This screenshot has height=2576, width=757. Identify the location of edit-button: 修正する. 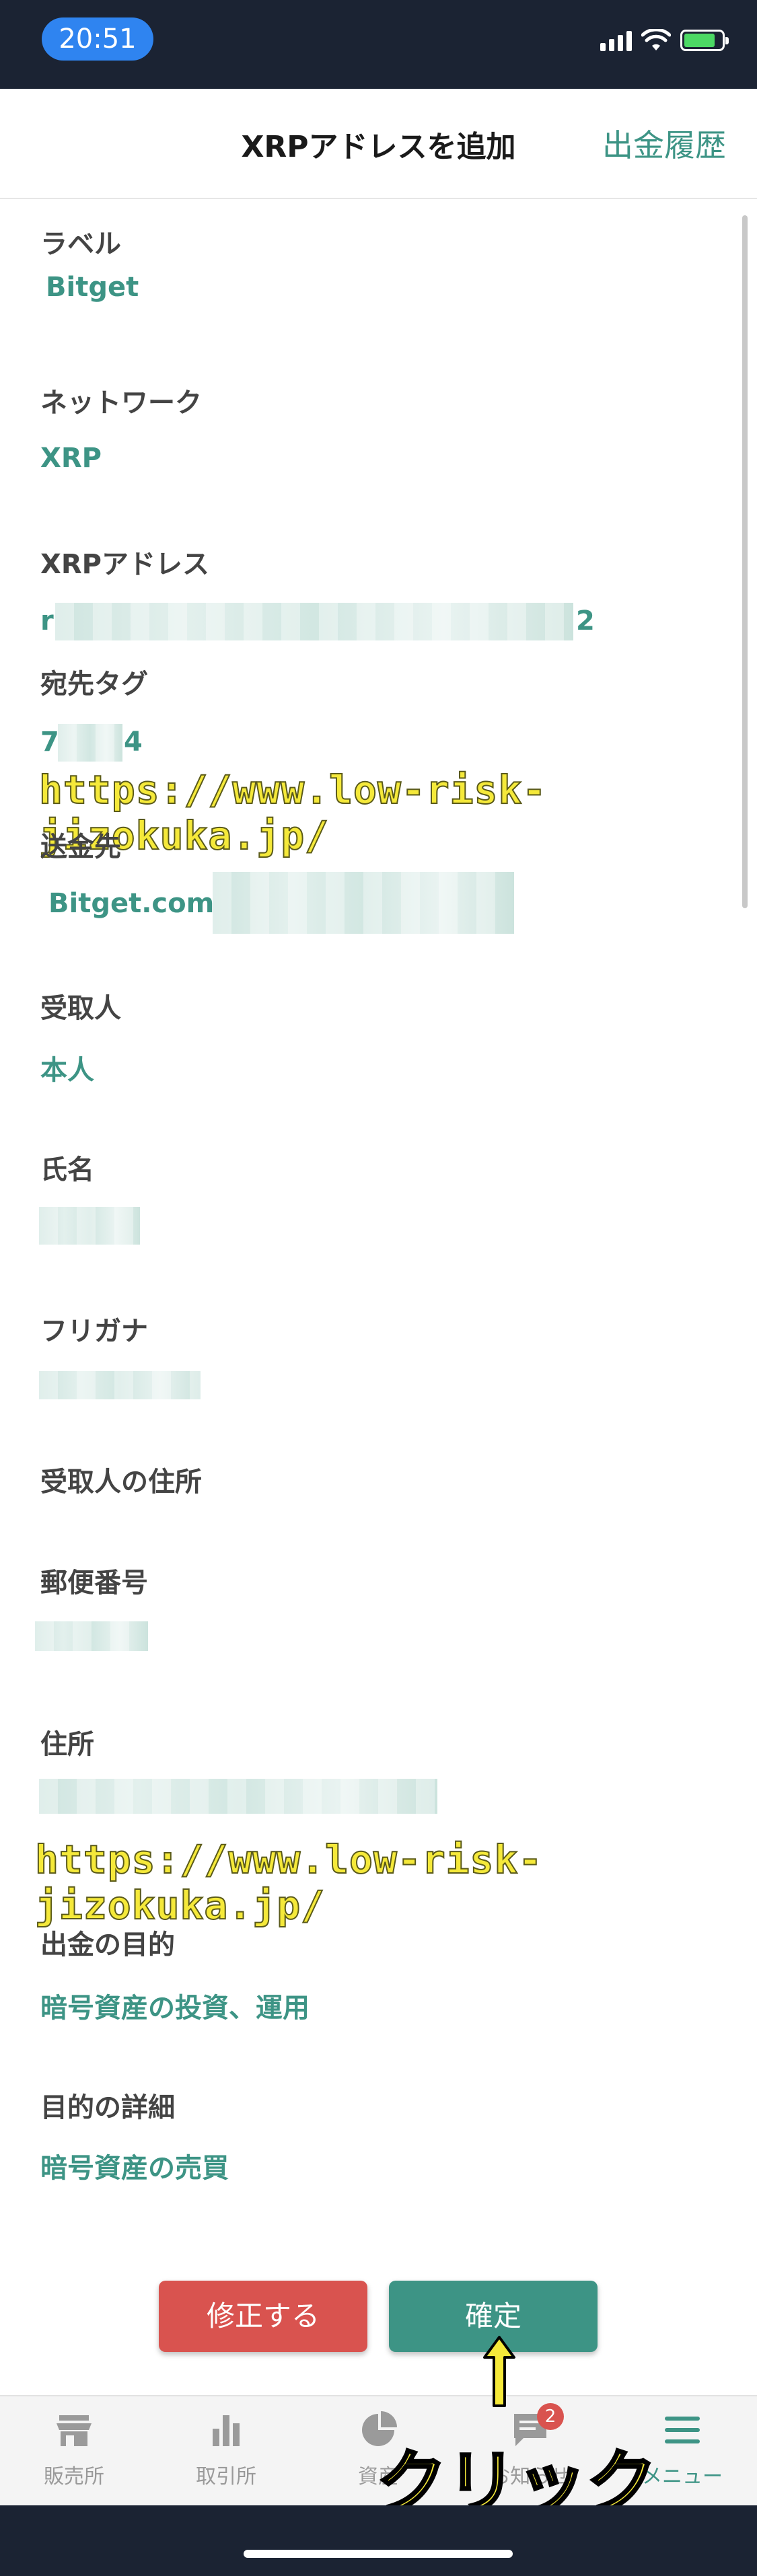
(263, 2316).